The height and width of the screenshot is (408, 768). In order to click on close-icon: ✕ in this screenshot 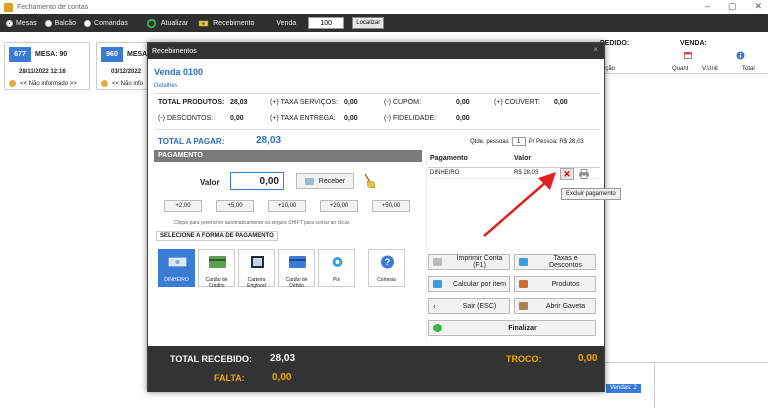, I will do `click(758, 6)`.